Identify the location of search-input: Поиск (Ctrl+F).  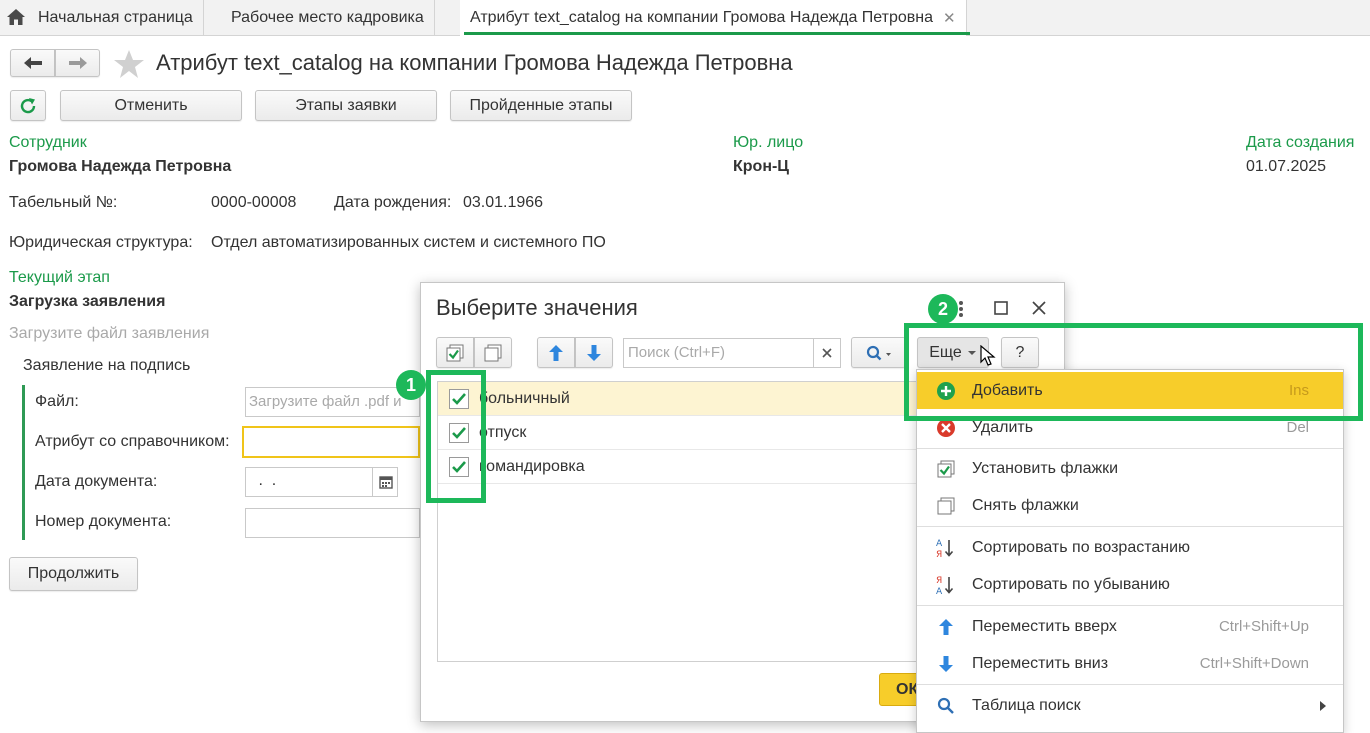
(718, 353).